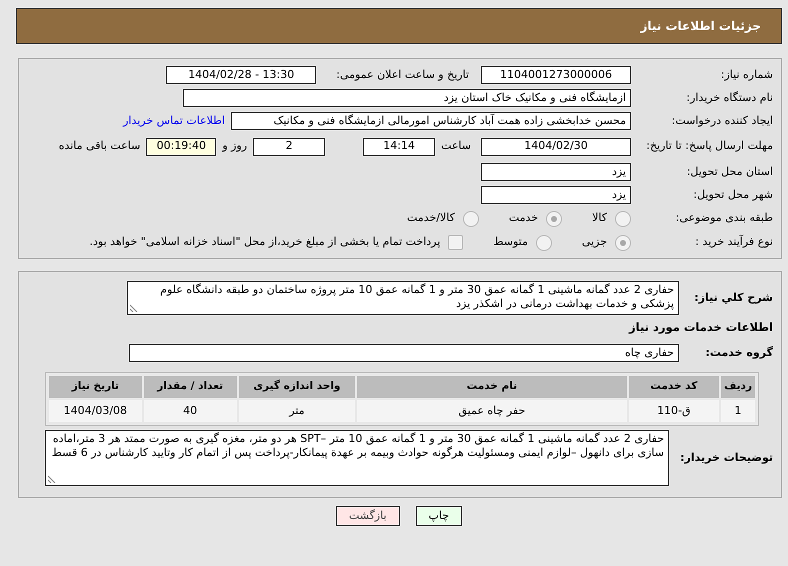 The height and width of the screenshot is (566, 788). Describe the element at coordinates (95, 387) in the screenshot. I see `column-header: تاریخ نیاز` at that location.